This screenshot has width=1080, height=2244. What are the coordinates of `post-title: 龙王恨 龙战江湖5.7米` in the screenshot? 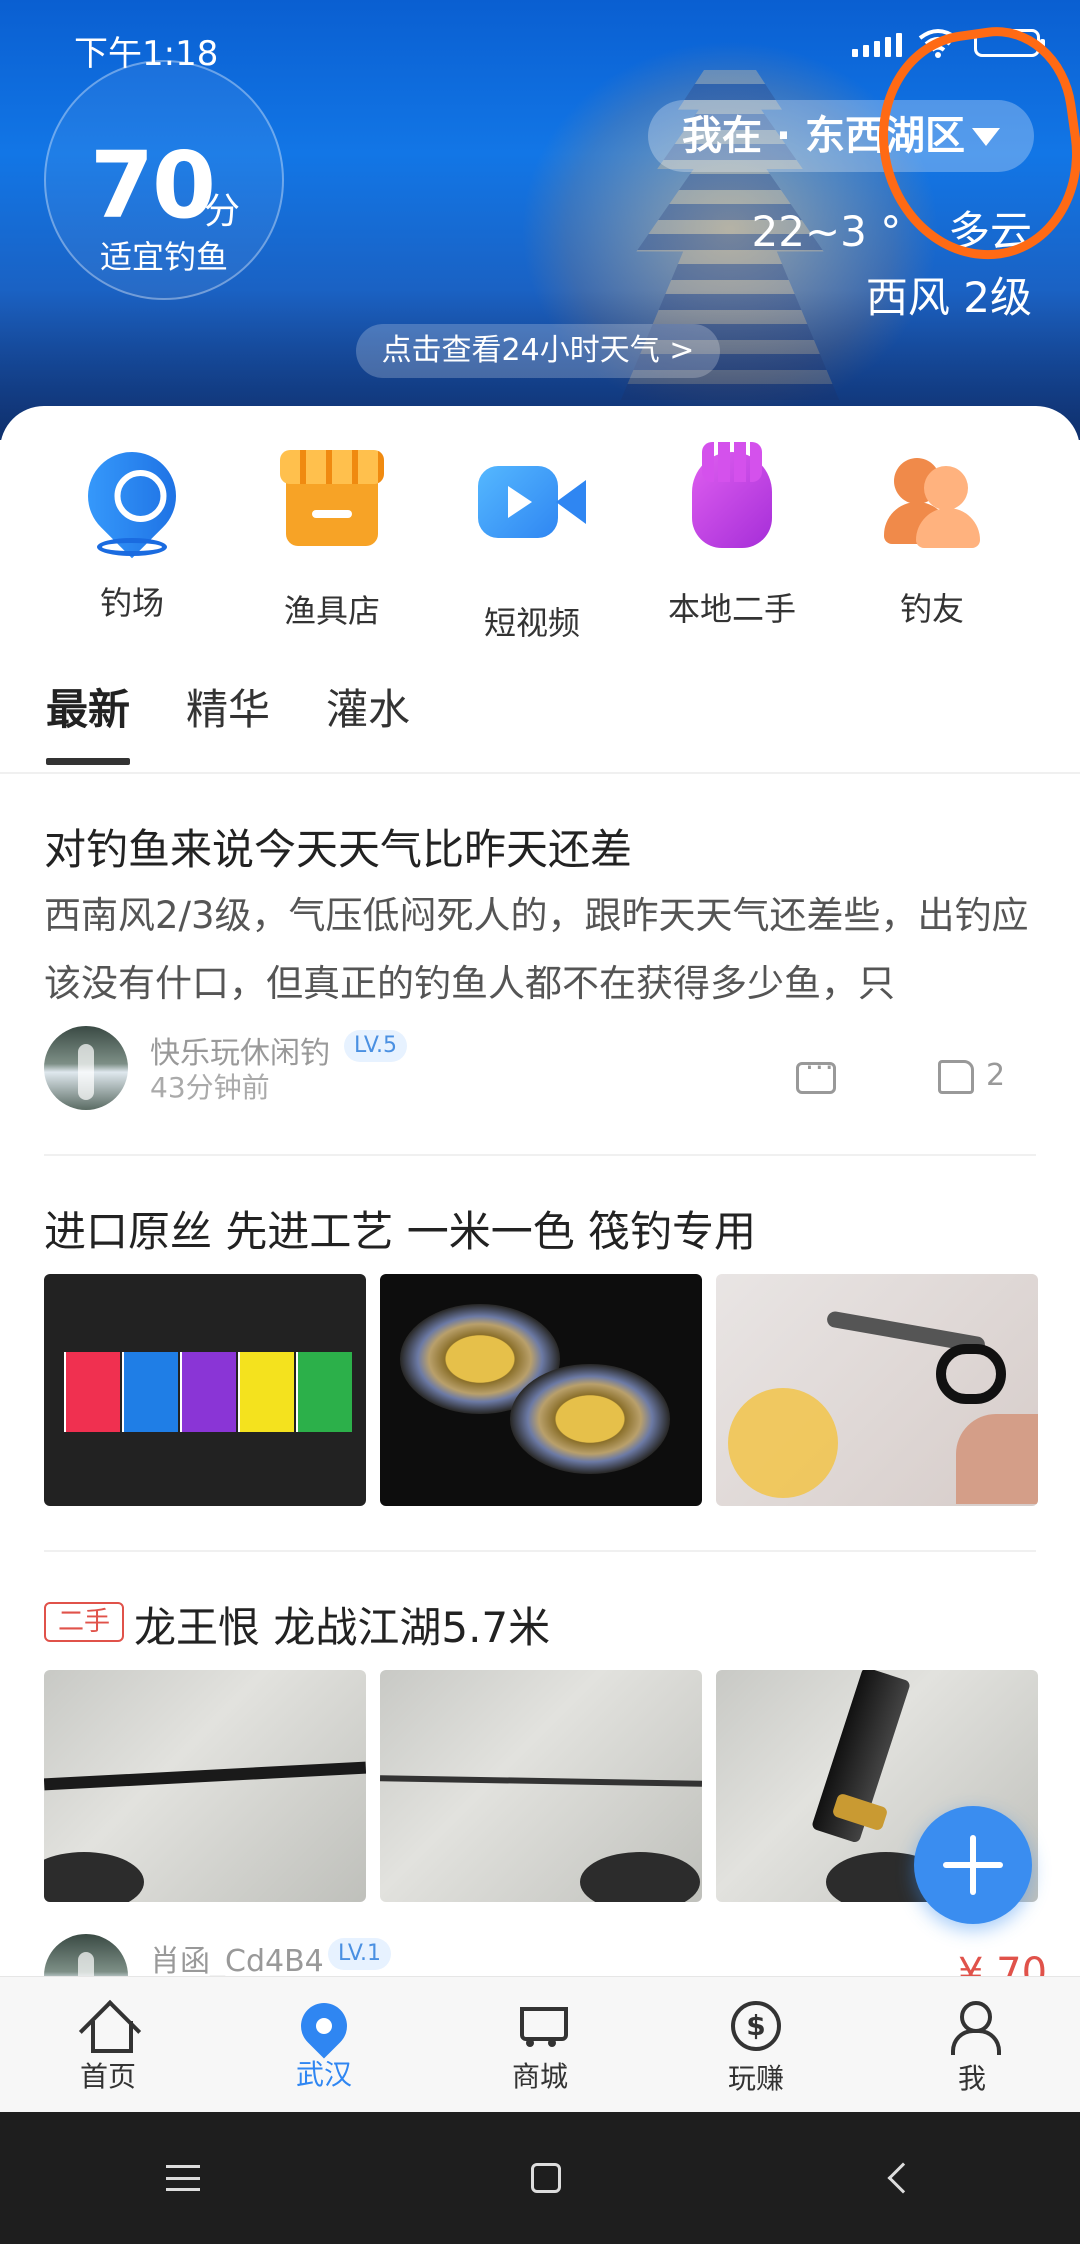 It's located at (342, 1624).